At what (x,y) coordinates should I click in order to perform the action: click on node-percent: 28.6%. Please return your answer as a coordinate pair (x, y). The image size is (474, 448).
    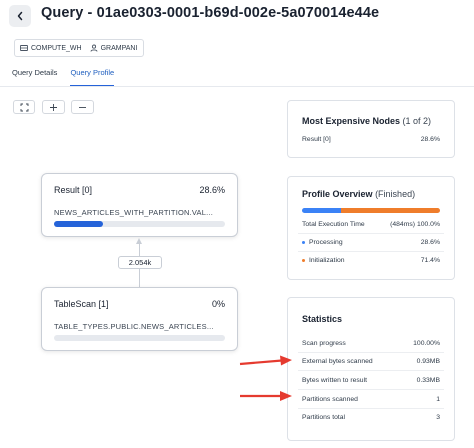
    Looking at the image, I should click on (212, 190).